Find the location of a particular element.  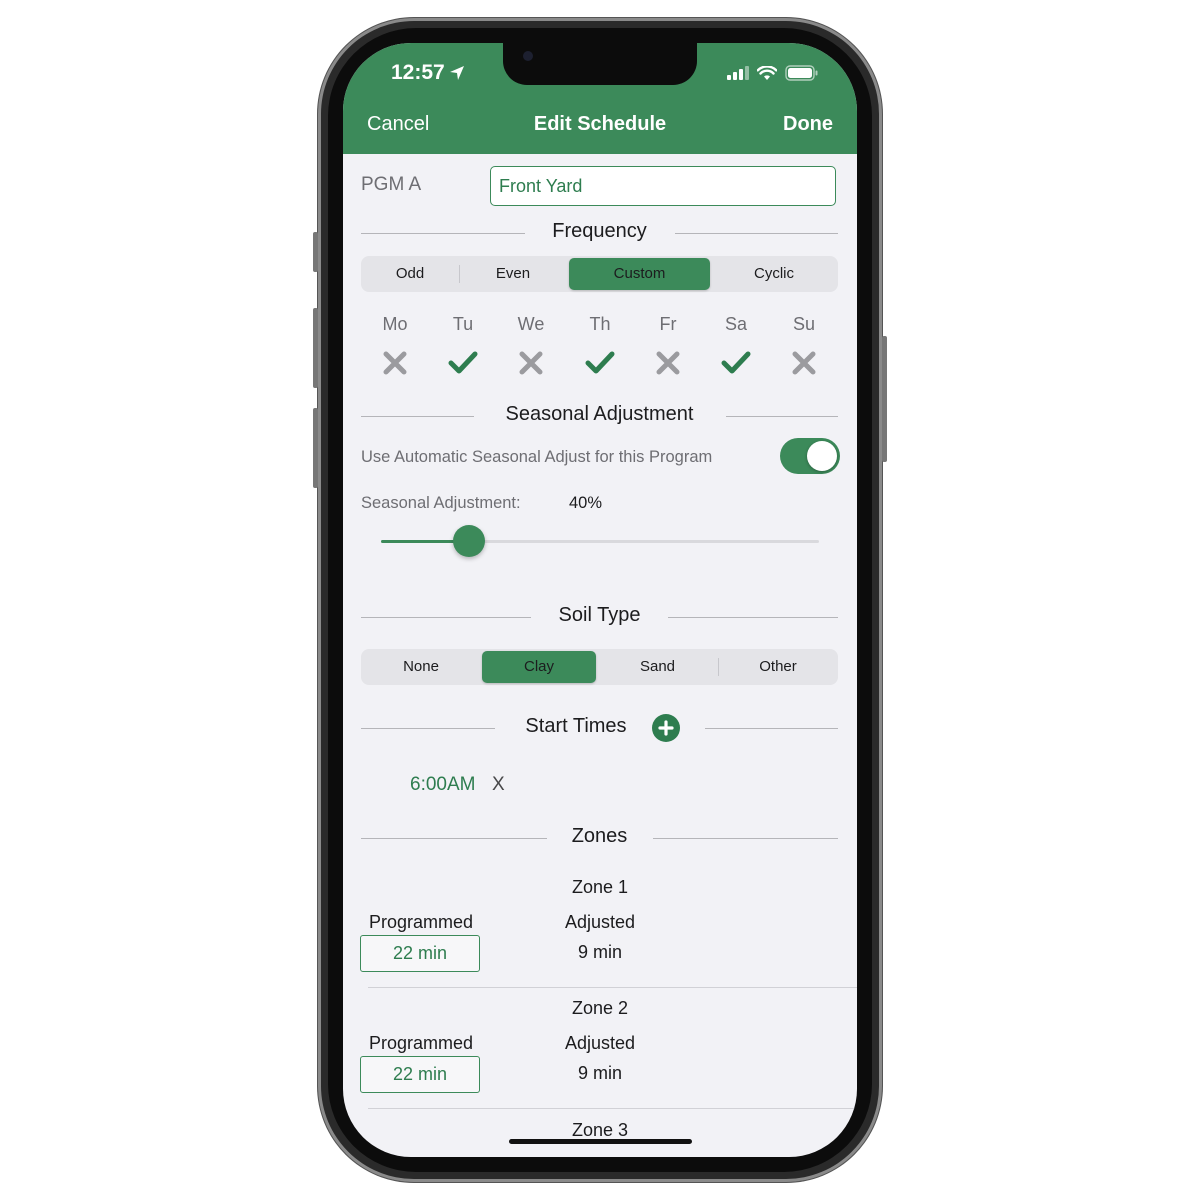

soil-option-none: None is located at coordinates (421, 667).